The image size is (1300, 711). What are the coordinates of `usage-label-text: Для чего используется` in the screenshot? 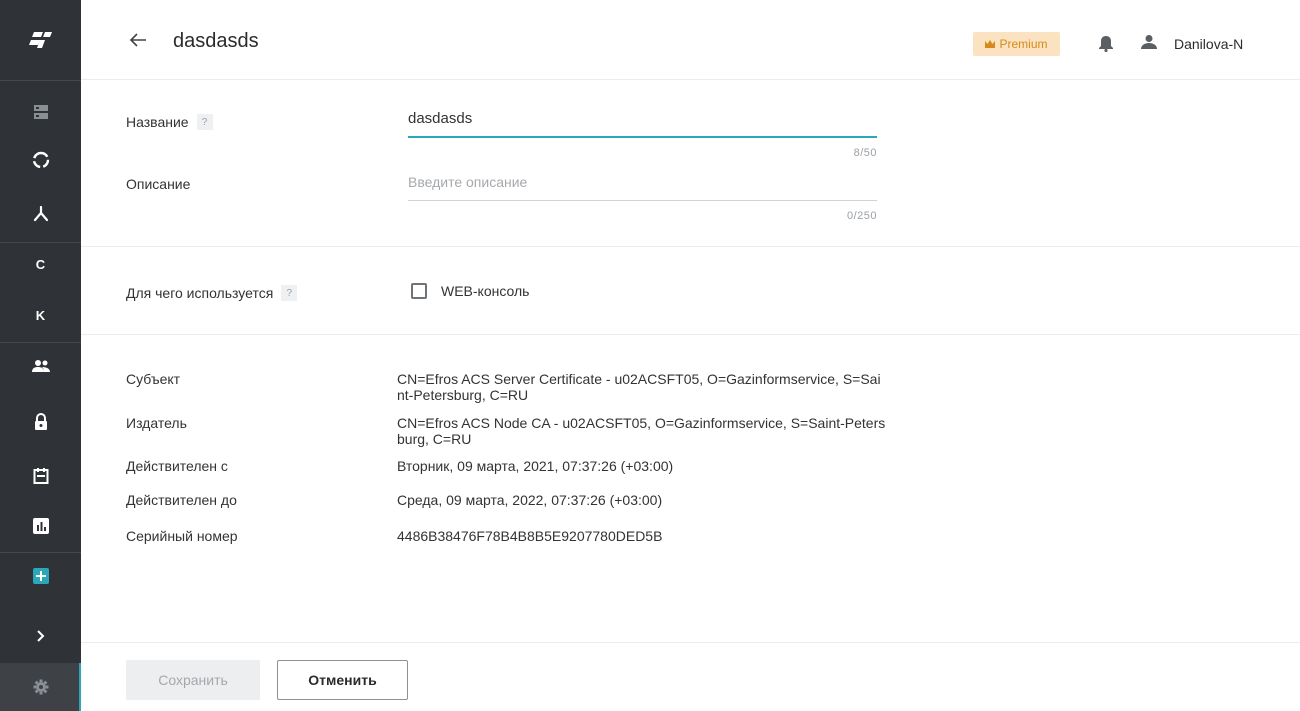 It's located at (200, 293).